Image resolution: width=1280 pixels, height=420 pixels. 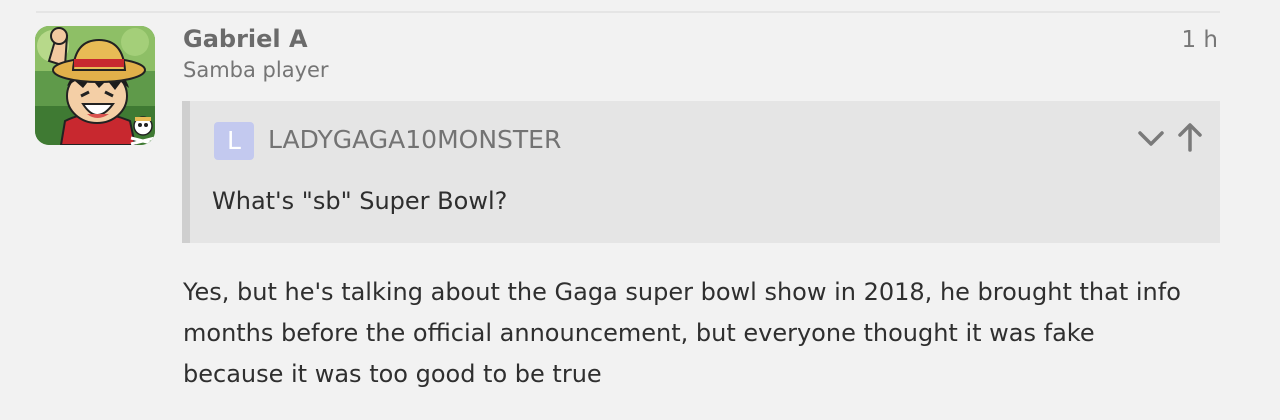 I want to click on avatar, so click(x=95, y=85).